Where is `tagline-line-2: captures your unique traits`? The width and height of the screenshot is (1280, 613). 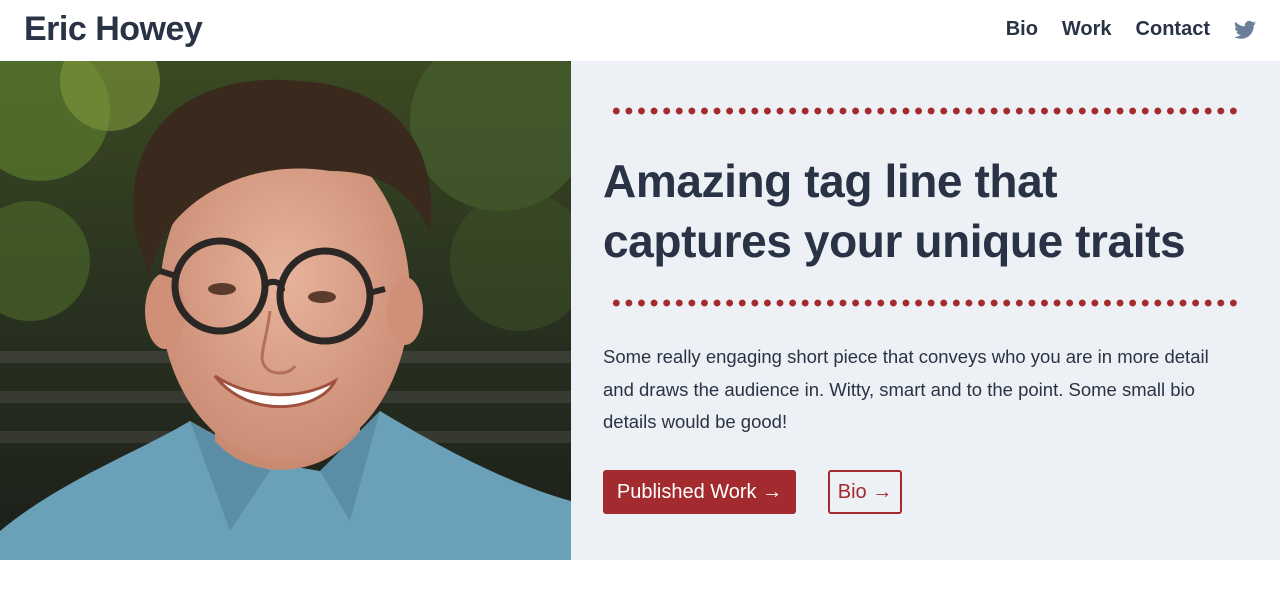
tagline-line-2: captures your unique traits is located at coordinates (894, 241).